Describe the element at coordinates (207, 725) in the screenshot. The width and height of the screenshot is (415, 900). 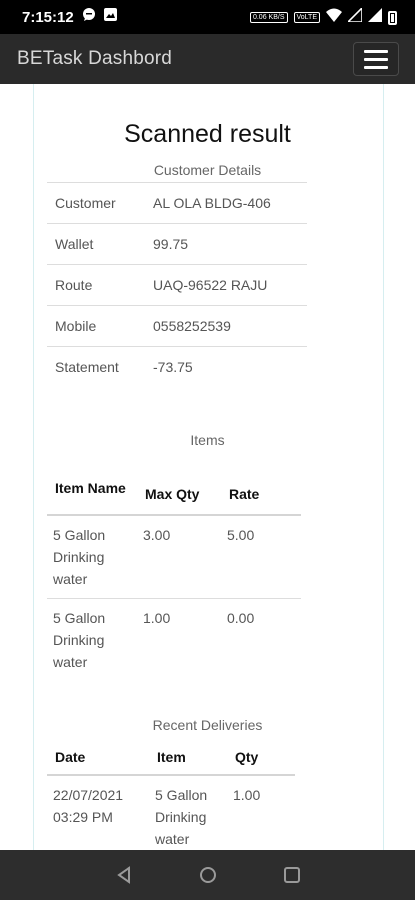
I see `recent-deliveries-caption: Recent Deliveries` at that location.